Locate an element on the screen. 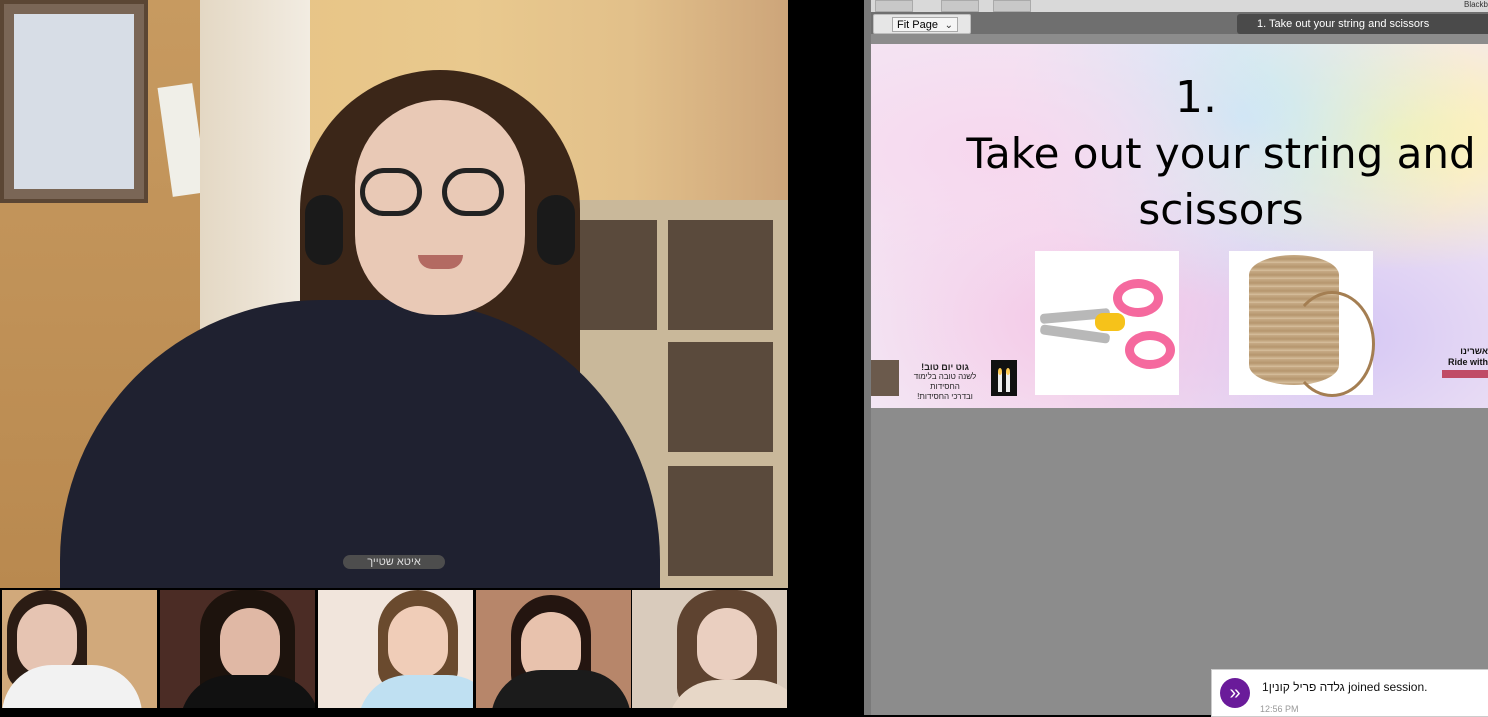  panel-divider is located at coordinates (867, 357).